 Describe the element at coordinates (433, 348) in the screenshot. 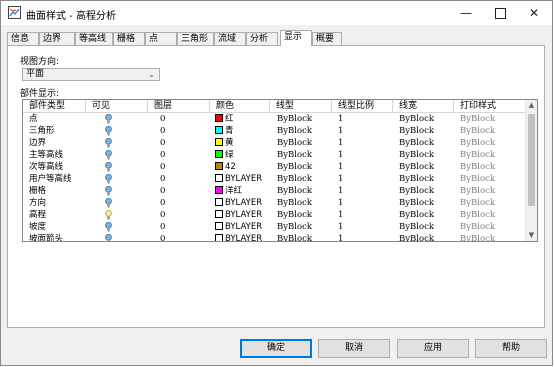

I see `apply-button: 应用` at that location.